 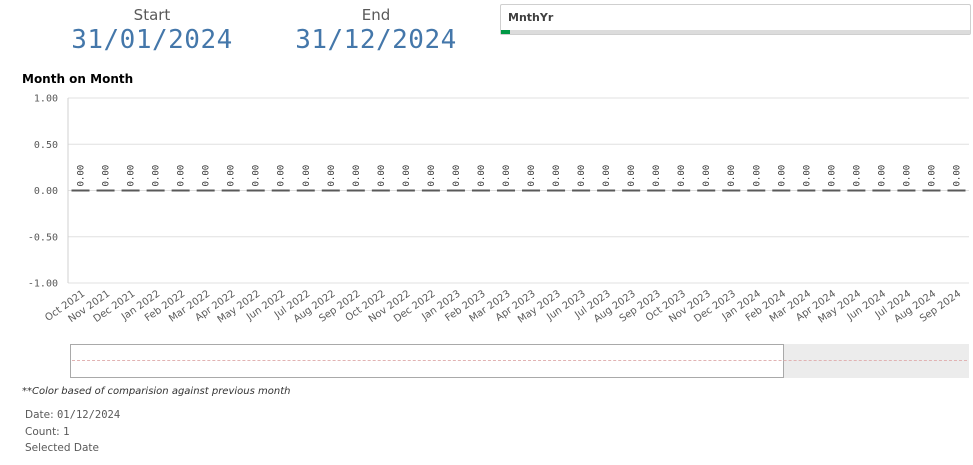 I want to click on scroll-handle, so click(x=427, y=361).